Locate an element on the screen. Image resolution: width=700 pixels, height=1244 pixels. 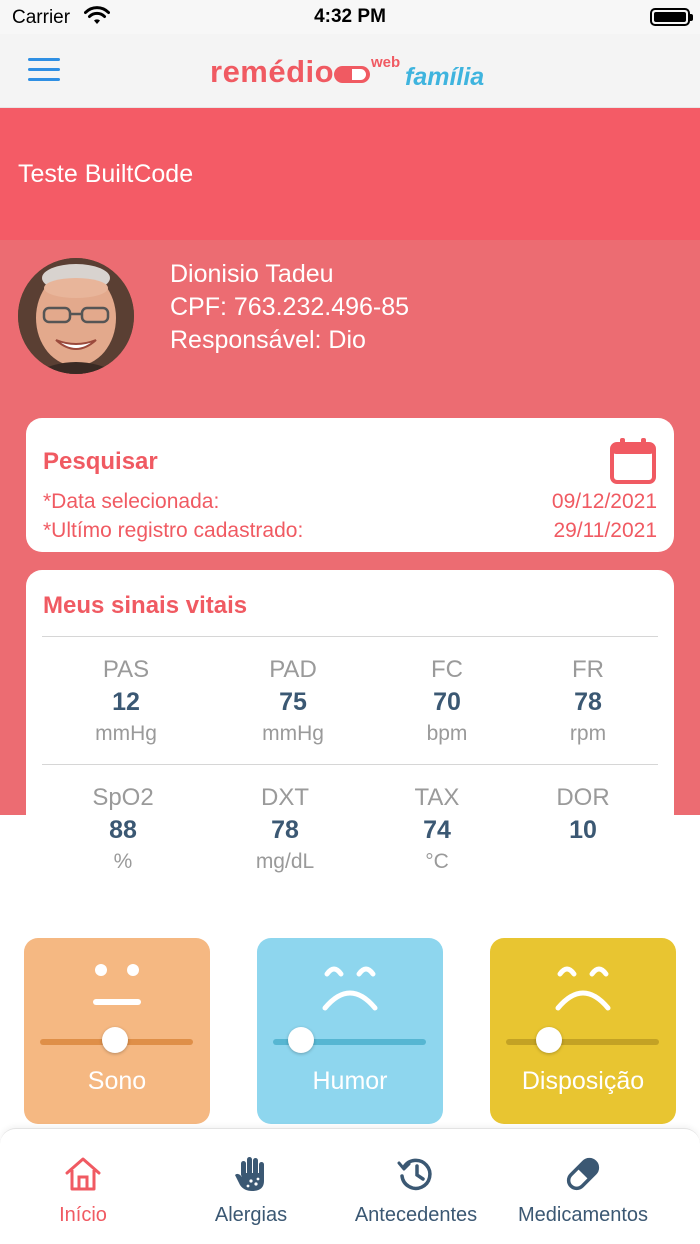
profile-responsible: Responsável: Dio is located at coordinates (268, 340).